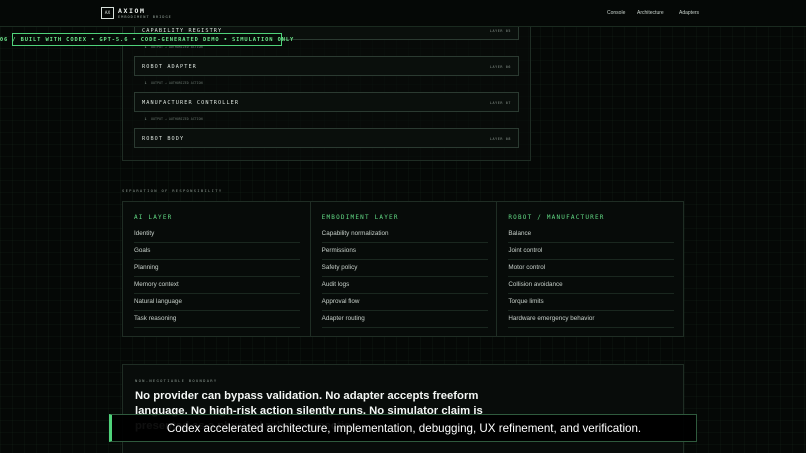  Describe the element at coordinates (163, 139) in the screenshot. I see `layer-name: ROBOT BODY` at that location.